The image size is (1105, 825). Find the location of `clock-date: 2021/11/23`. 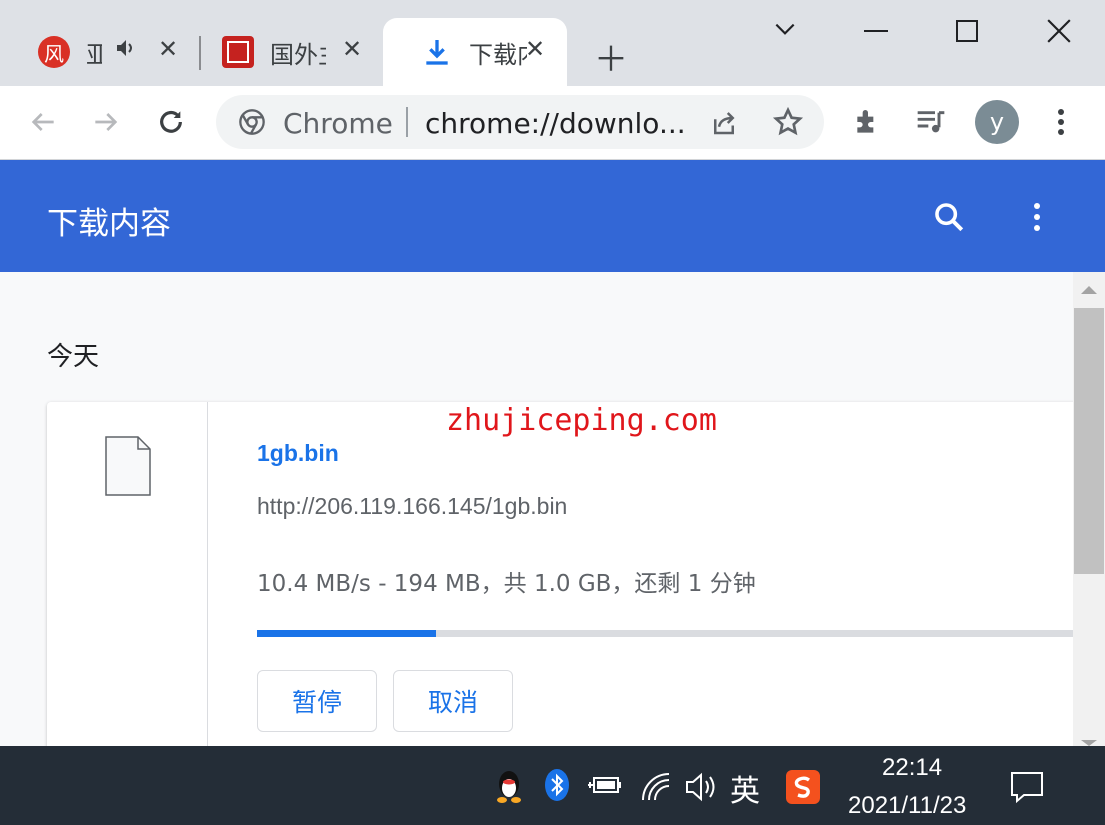

clock-date: 2021/11/23 is located at coordinates (907, 806).